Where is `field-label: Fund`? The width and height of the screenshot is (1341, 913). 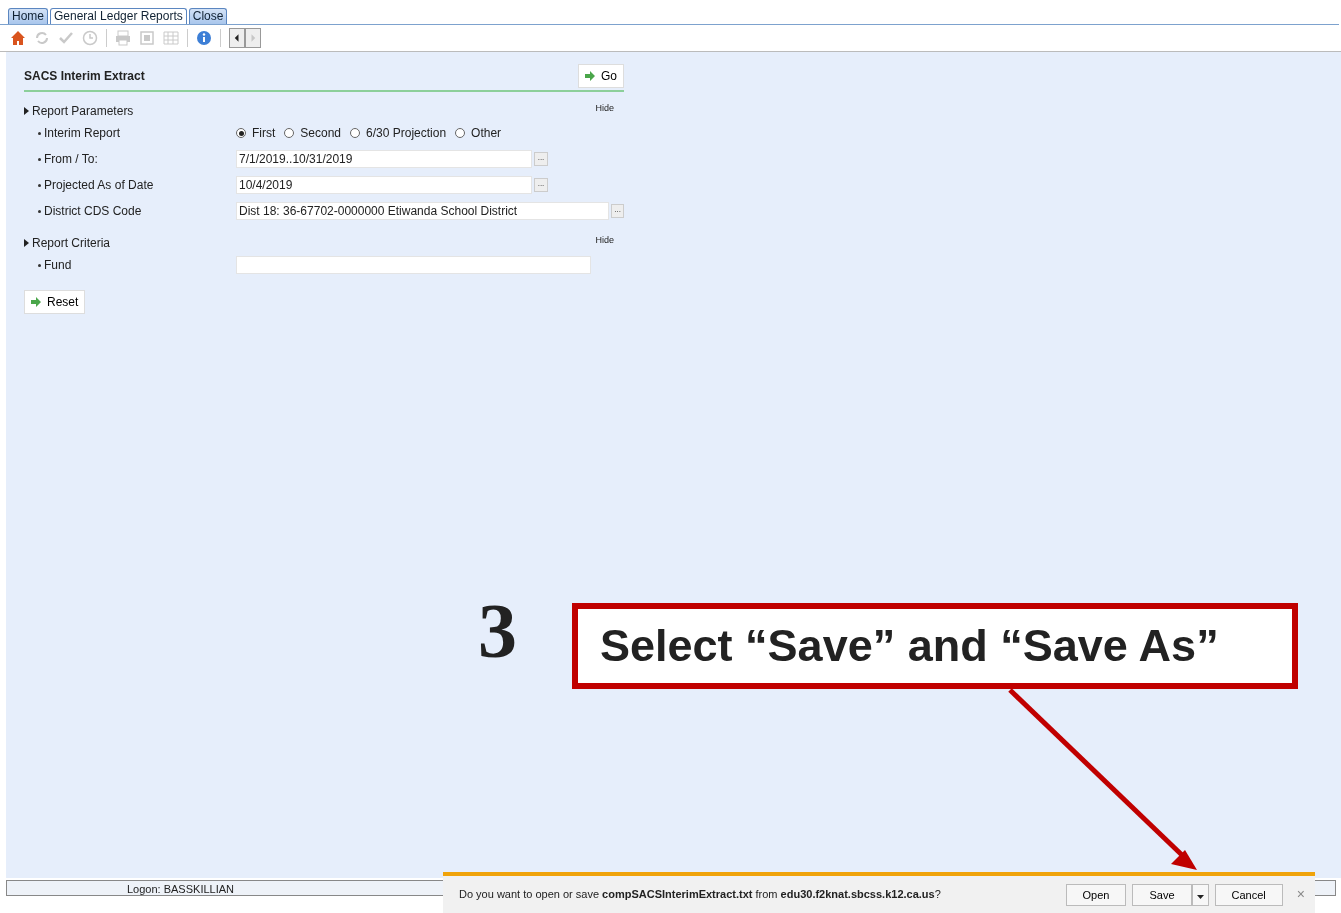
field-label: Fund is located at coordinates (58, 265).